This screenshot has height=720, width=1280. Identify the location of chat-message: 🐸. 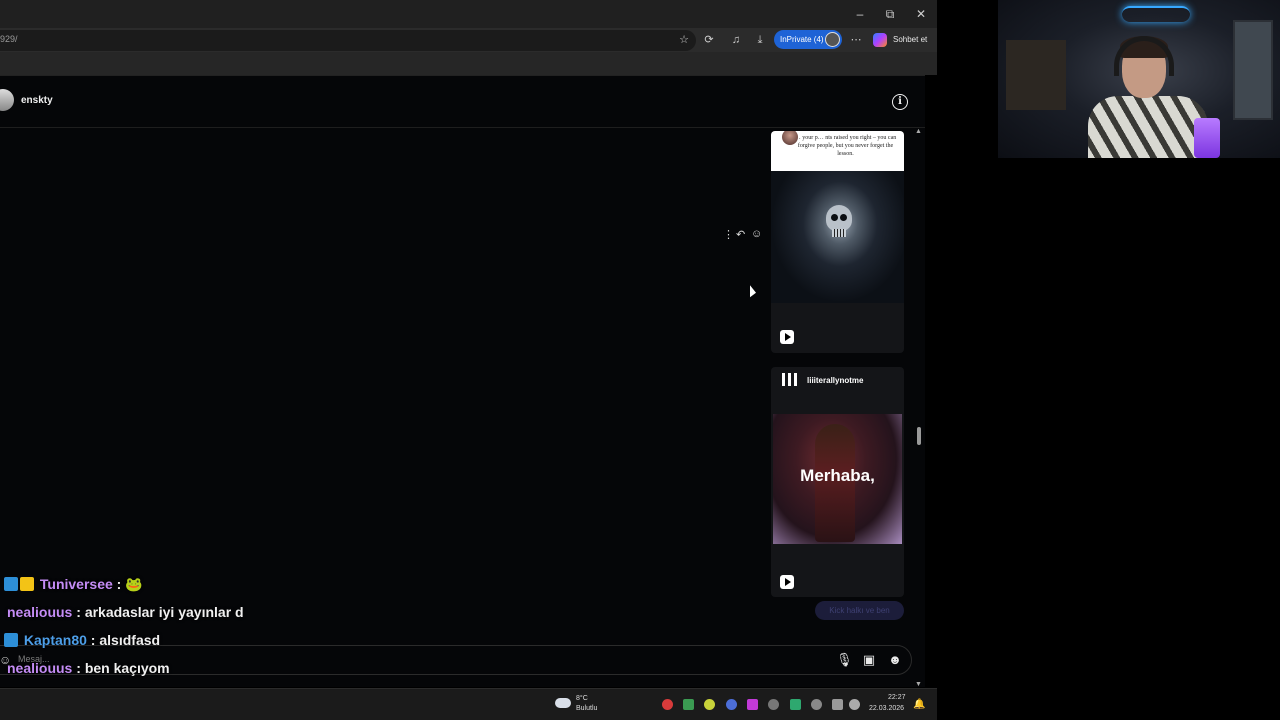
(134, 584).